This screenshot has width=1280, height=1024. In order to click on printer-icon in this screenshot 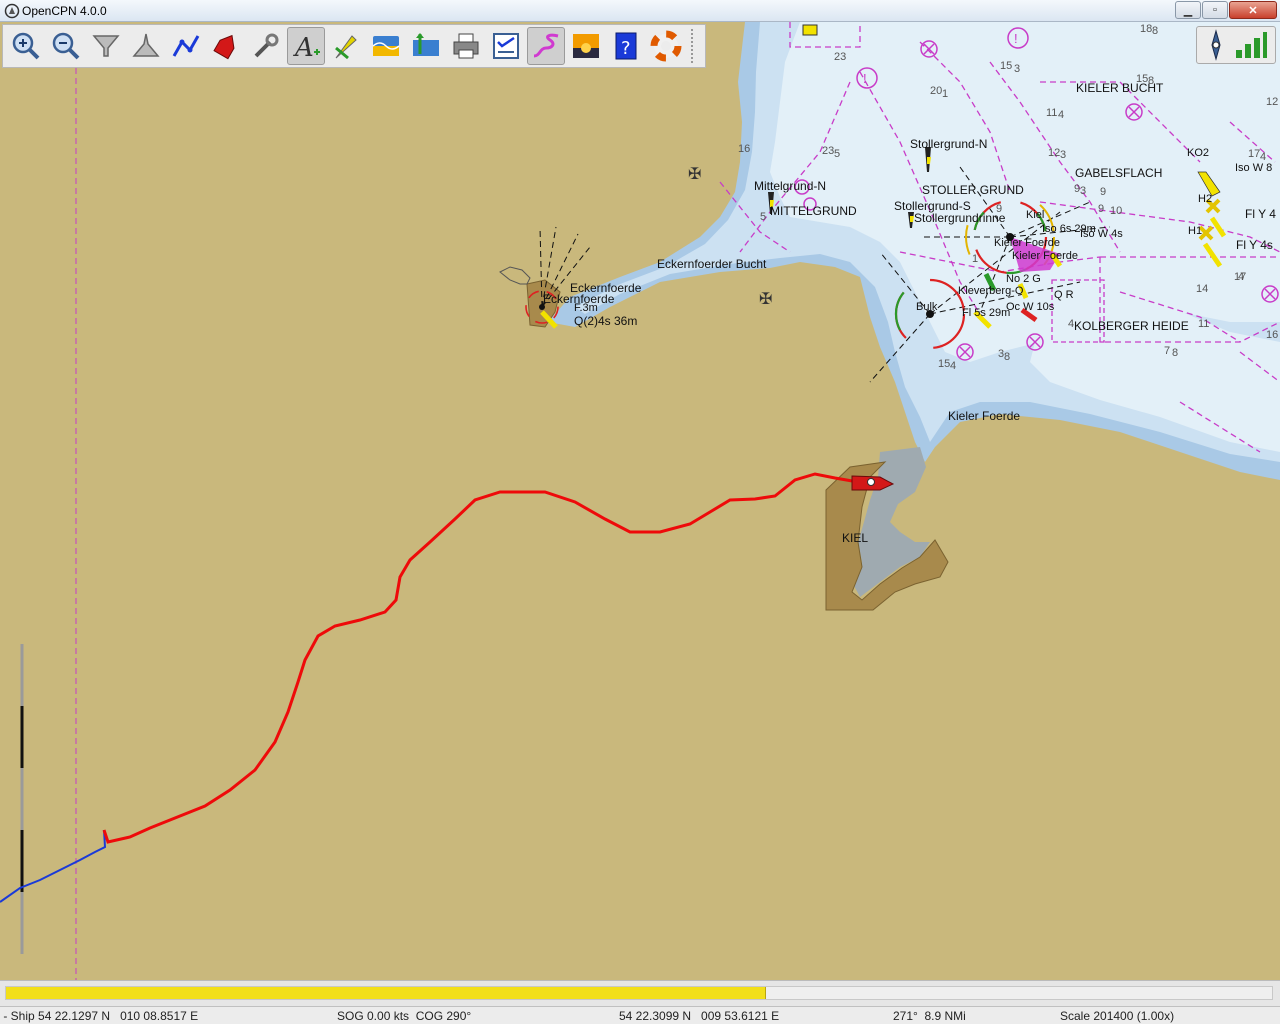, I will do `click(466, 46)`.